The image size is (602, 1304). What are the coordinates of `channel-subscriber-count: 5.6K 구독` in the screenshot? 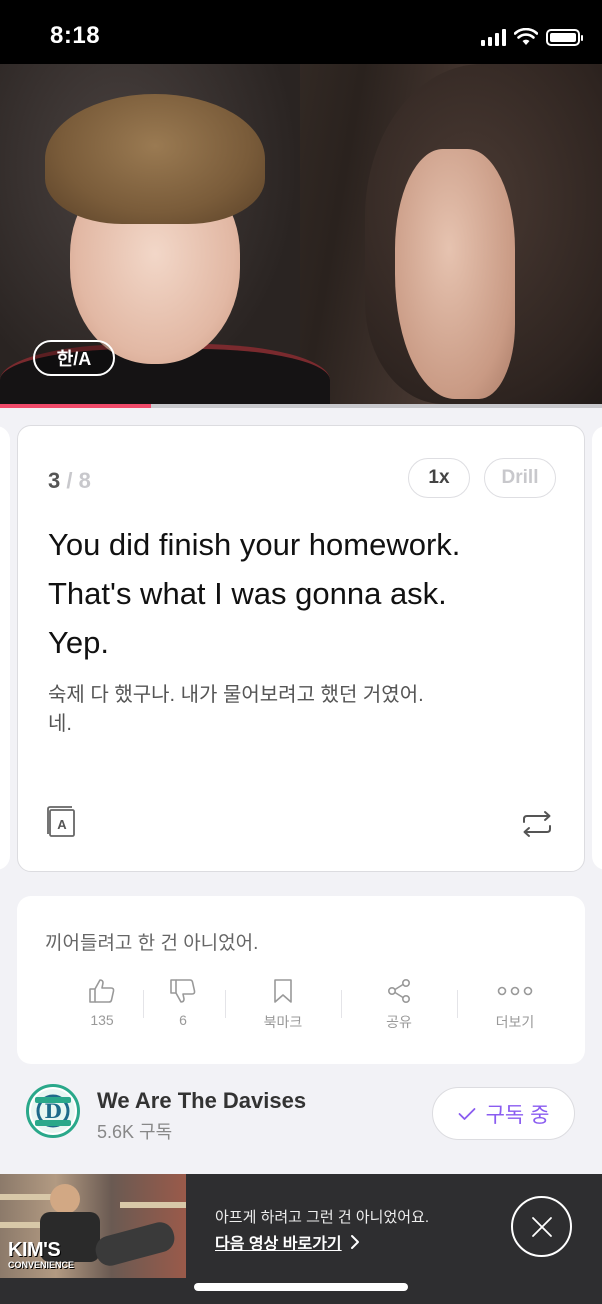 It's located at (135, 1132).